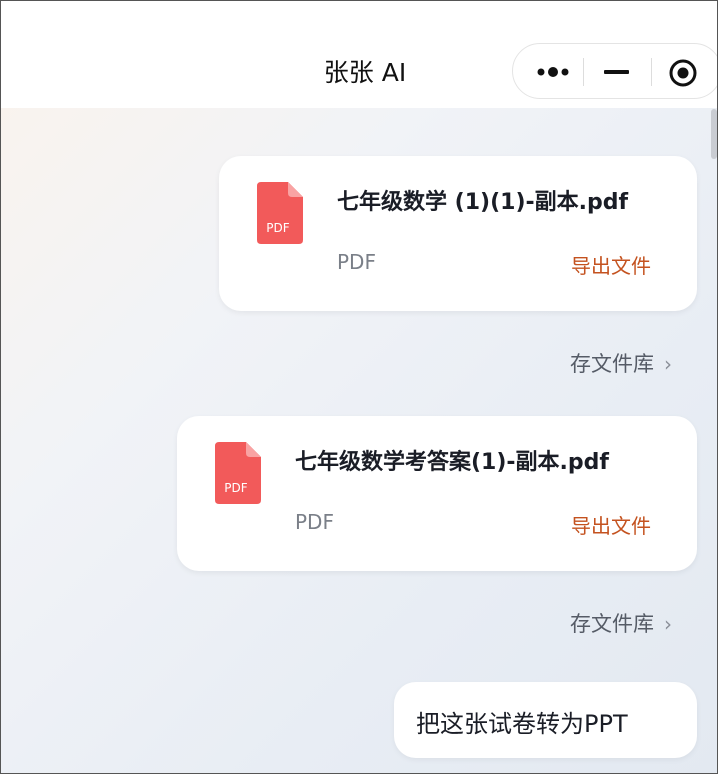 The image size is (718, 774). What do you see at coordinates (714, 134) in the screenshot?
I see `scrollbar` at bounding box center [714, 134].